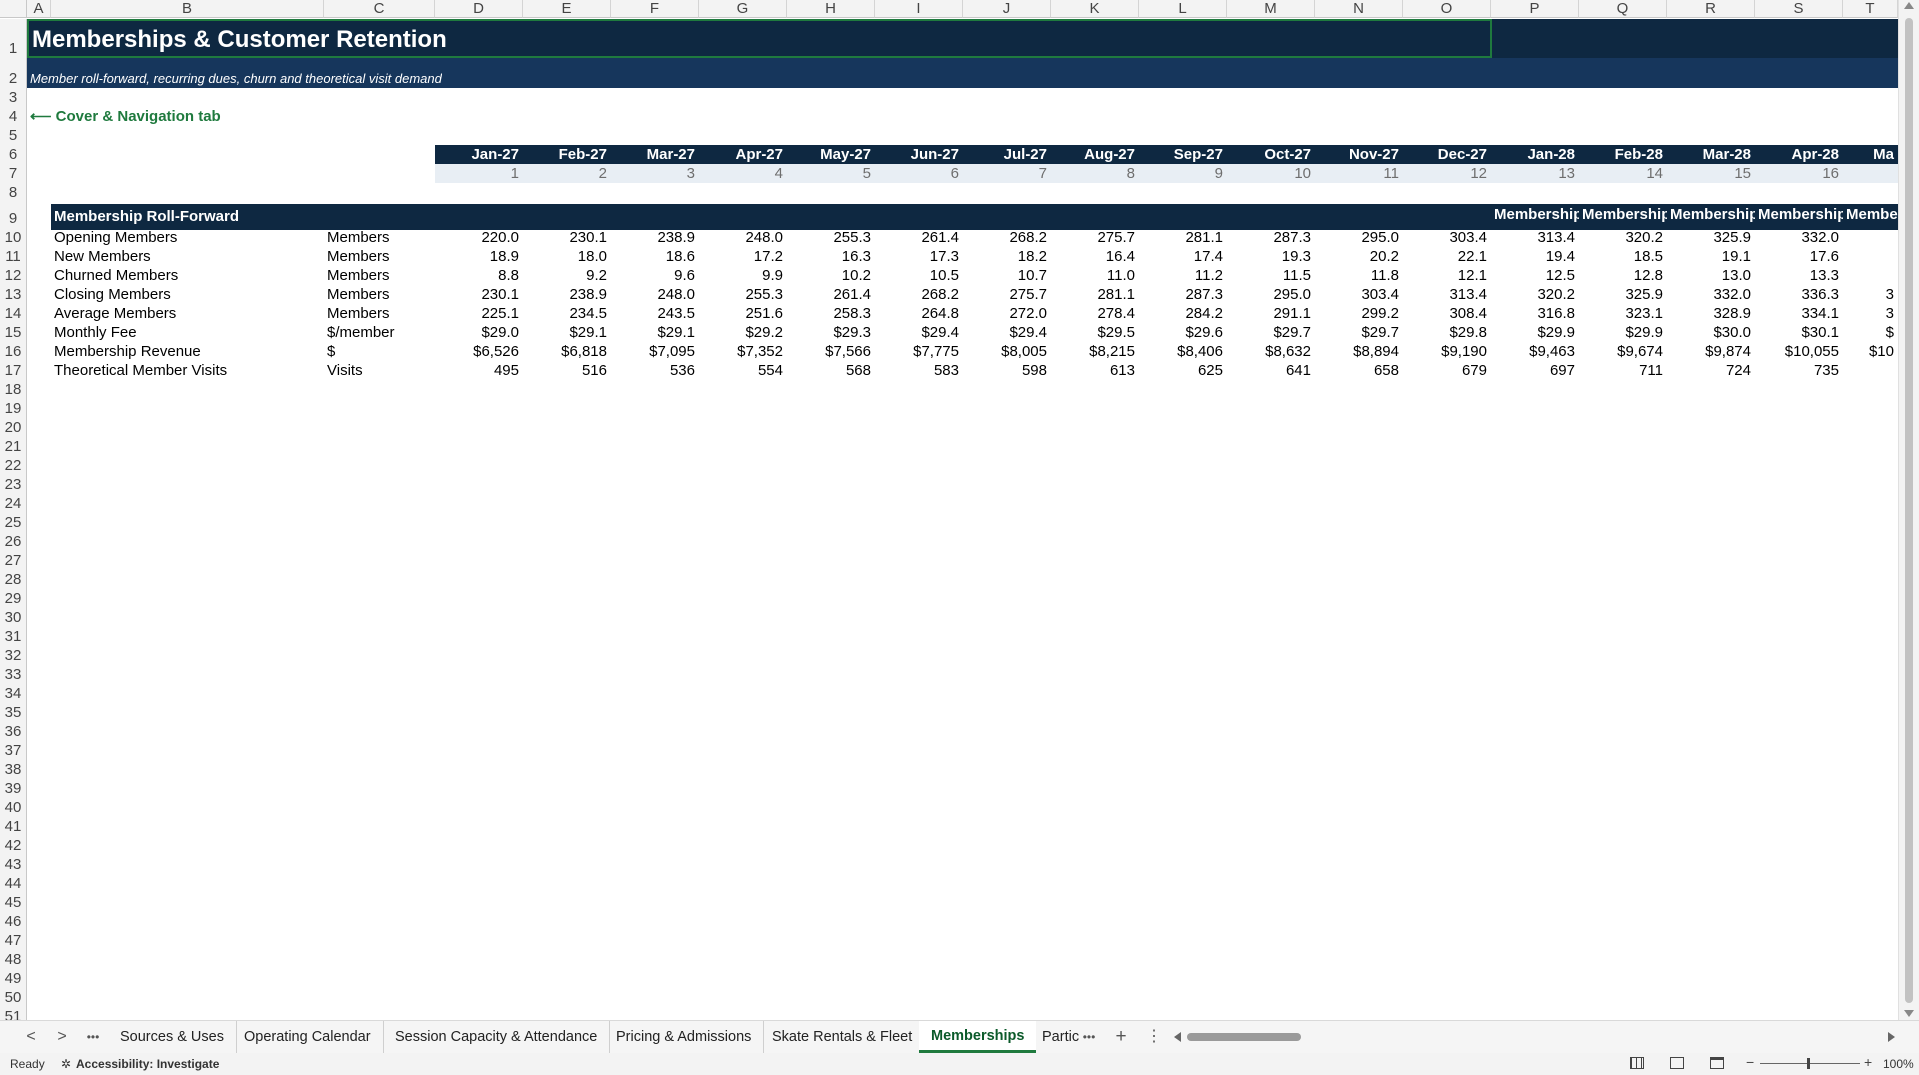  Describe the element at coordinates (13, 332) in the screenshot. I see `row-header: 15` at that location.